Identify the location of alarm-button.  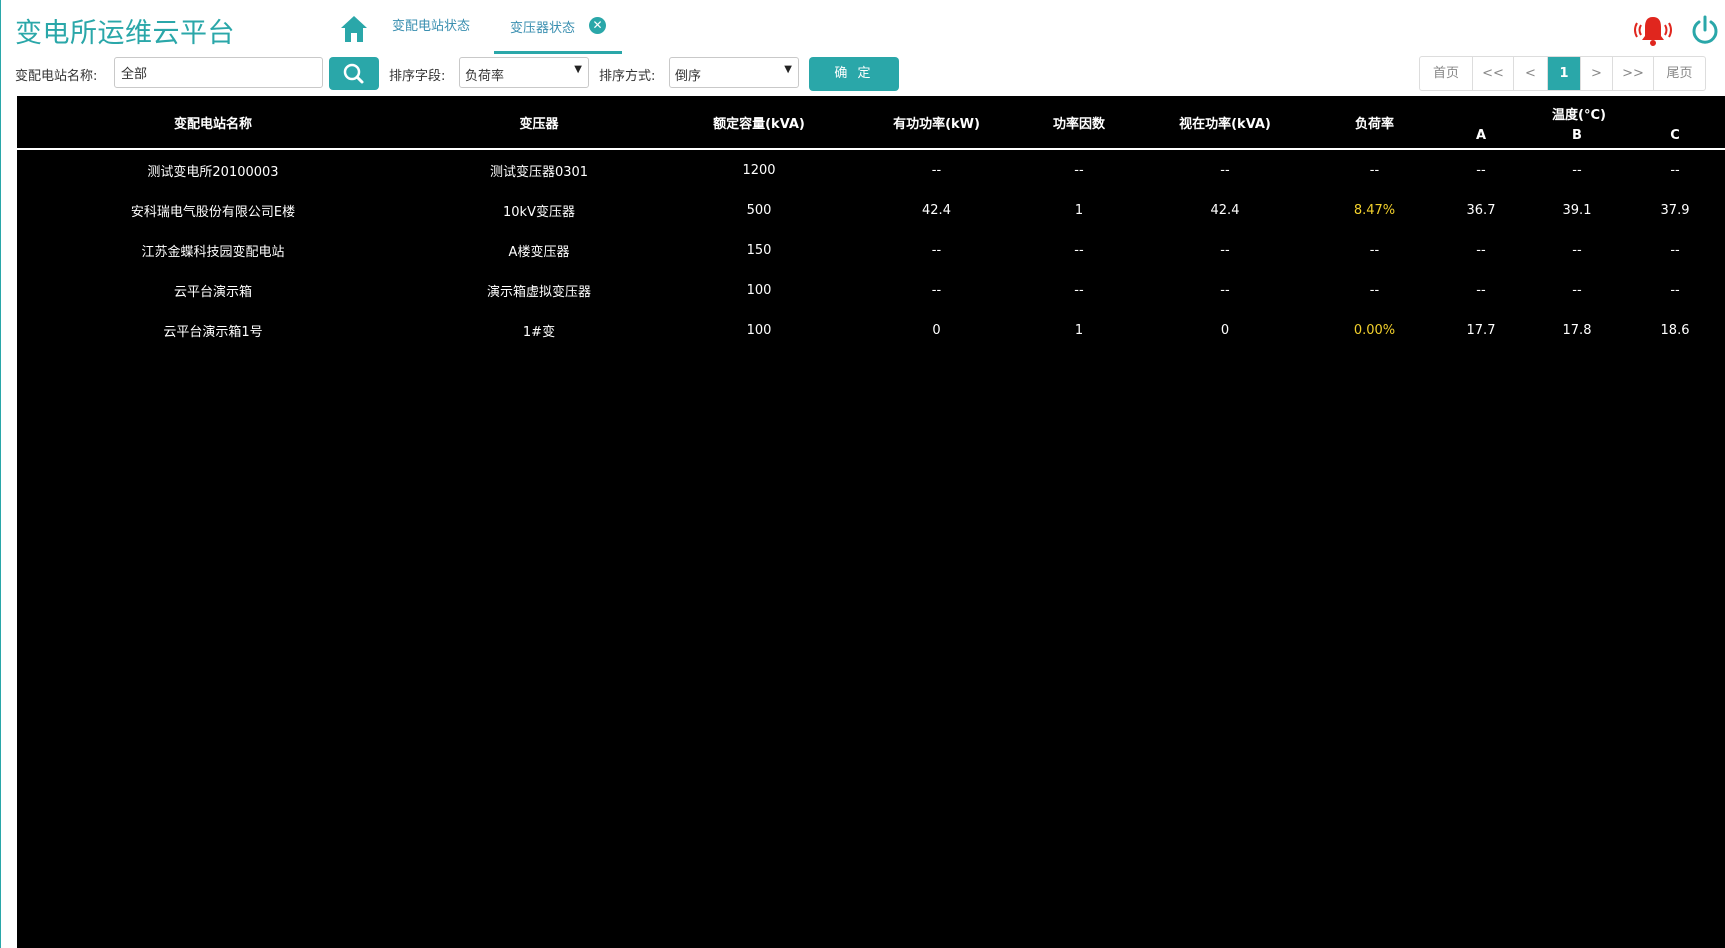
(1653, 31).